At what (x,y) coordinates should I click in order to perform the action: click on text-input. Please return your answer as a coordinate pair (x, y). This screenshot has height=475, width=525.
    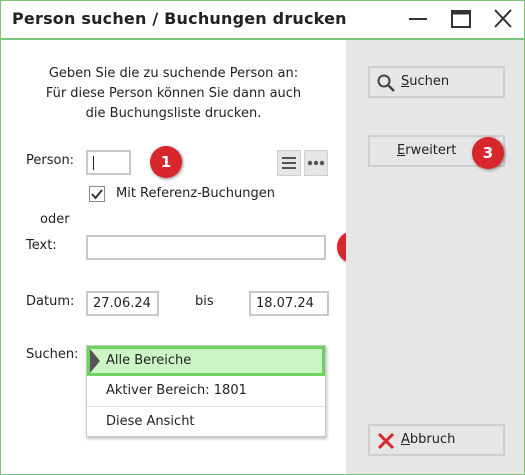
    Looking at the image, I should click on (206, 247).